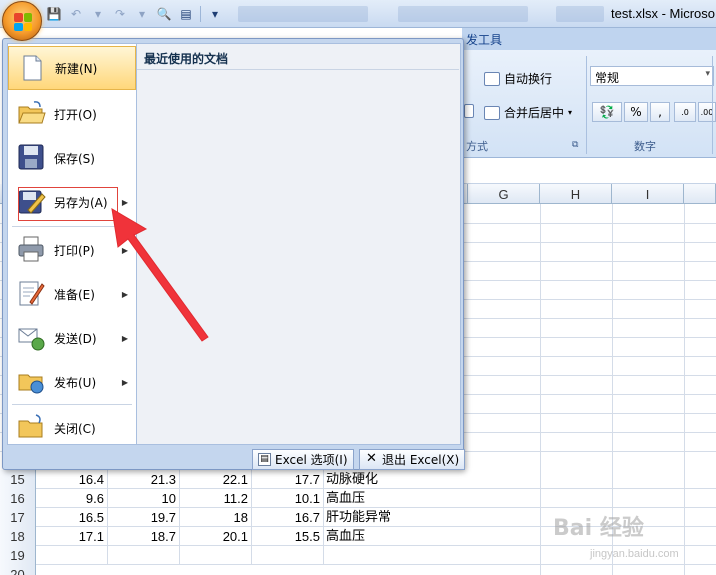 This screenshot has width=716, height=575. What do you see at coordinates (200, 14) in the screenshot?
I see `qat-separator` at bounding box center [200, 14].